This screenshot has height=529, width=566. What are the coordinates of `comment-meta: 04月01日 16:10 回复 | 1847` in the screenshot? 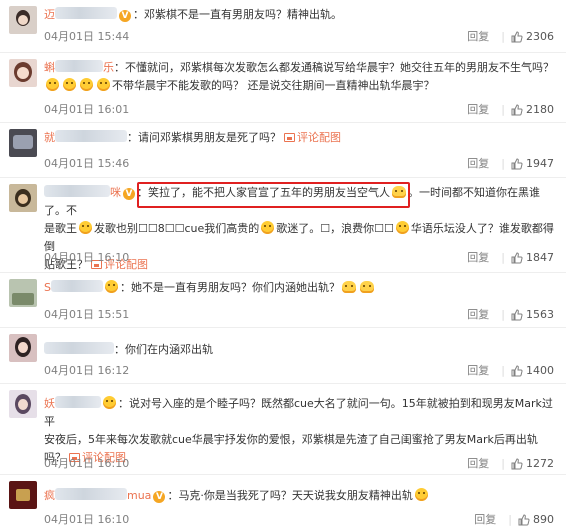 It's located at (299, 258).